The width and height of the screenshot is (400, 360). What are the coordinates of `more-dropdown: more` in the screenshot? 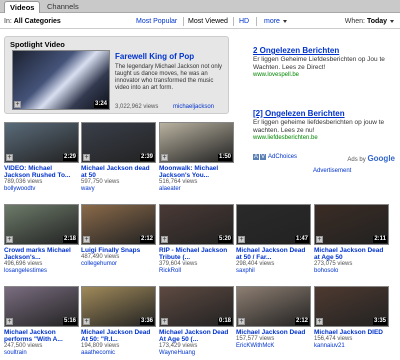 It's located at (275, 21).